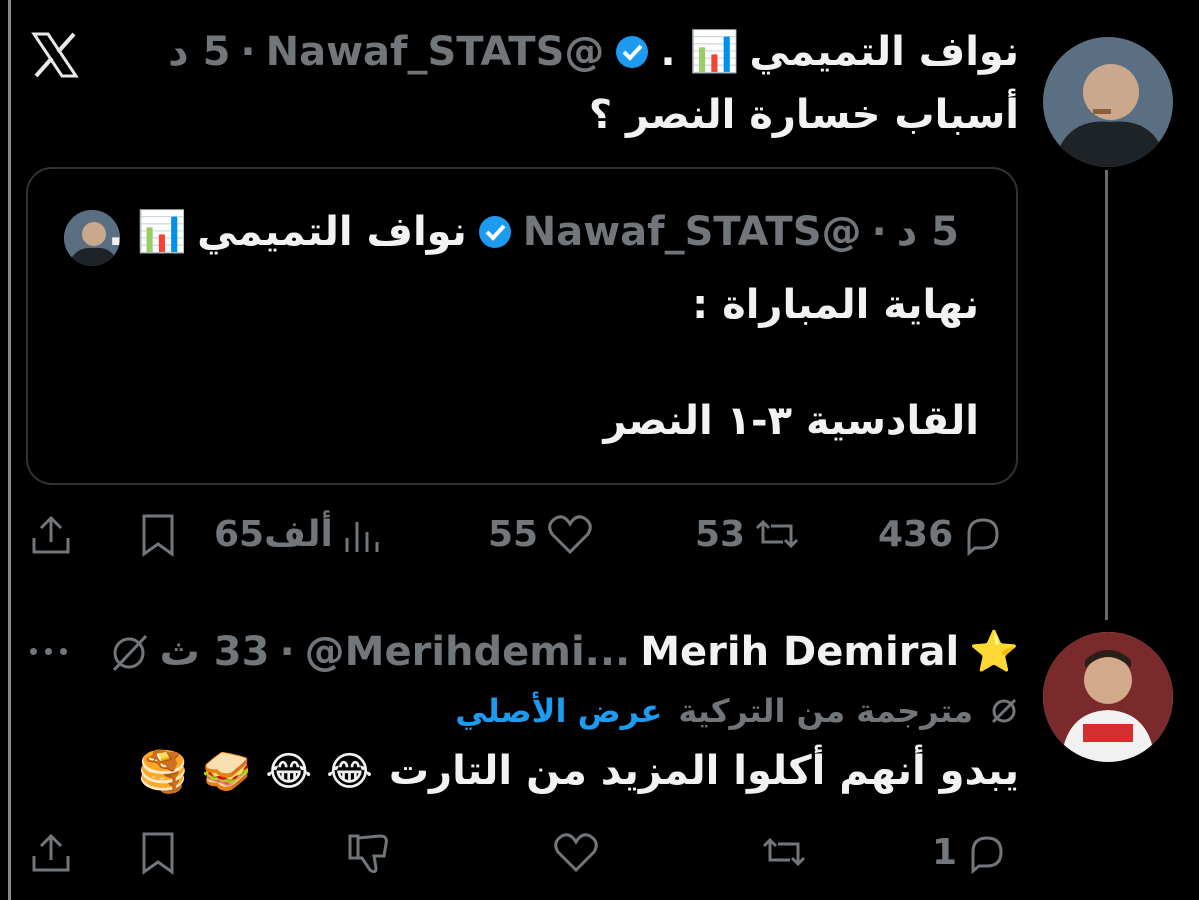  I want to click on thumbs-down-icon, so click(368, 854).